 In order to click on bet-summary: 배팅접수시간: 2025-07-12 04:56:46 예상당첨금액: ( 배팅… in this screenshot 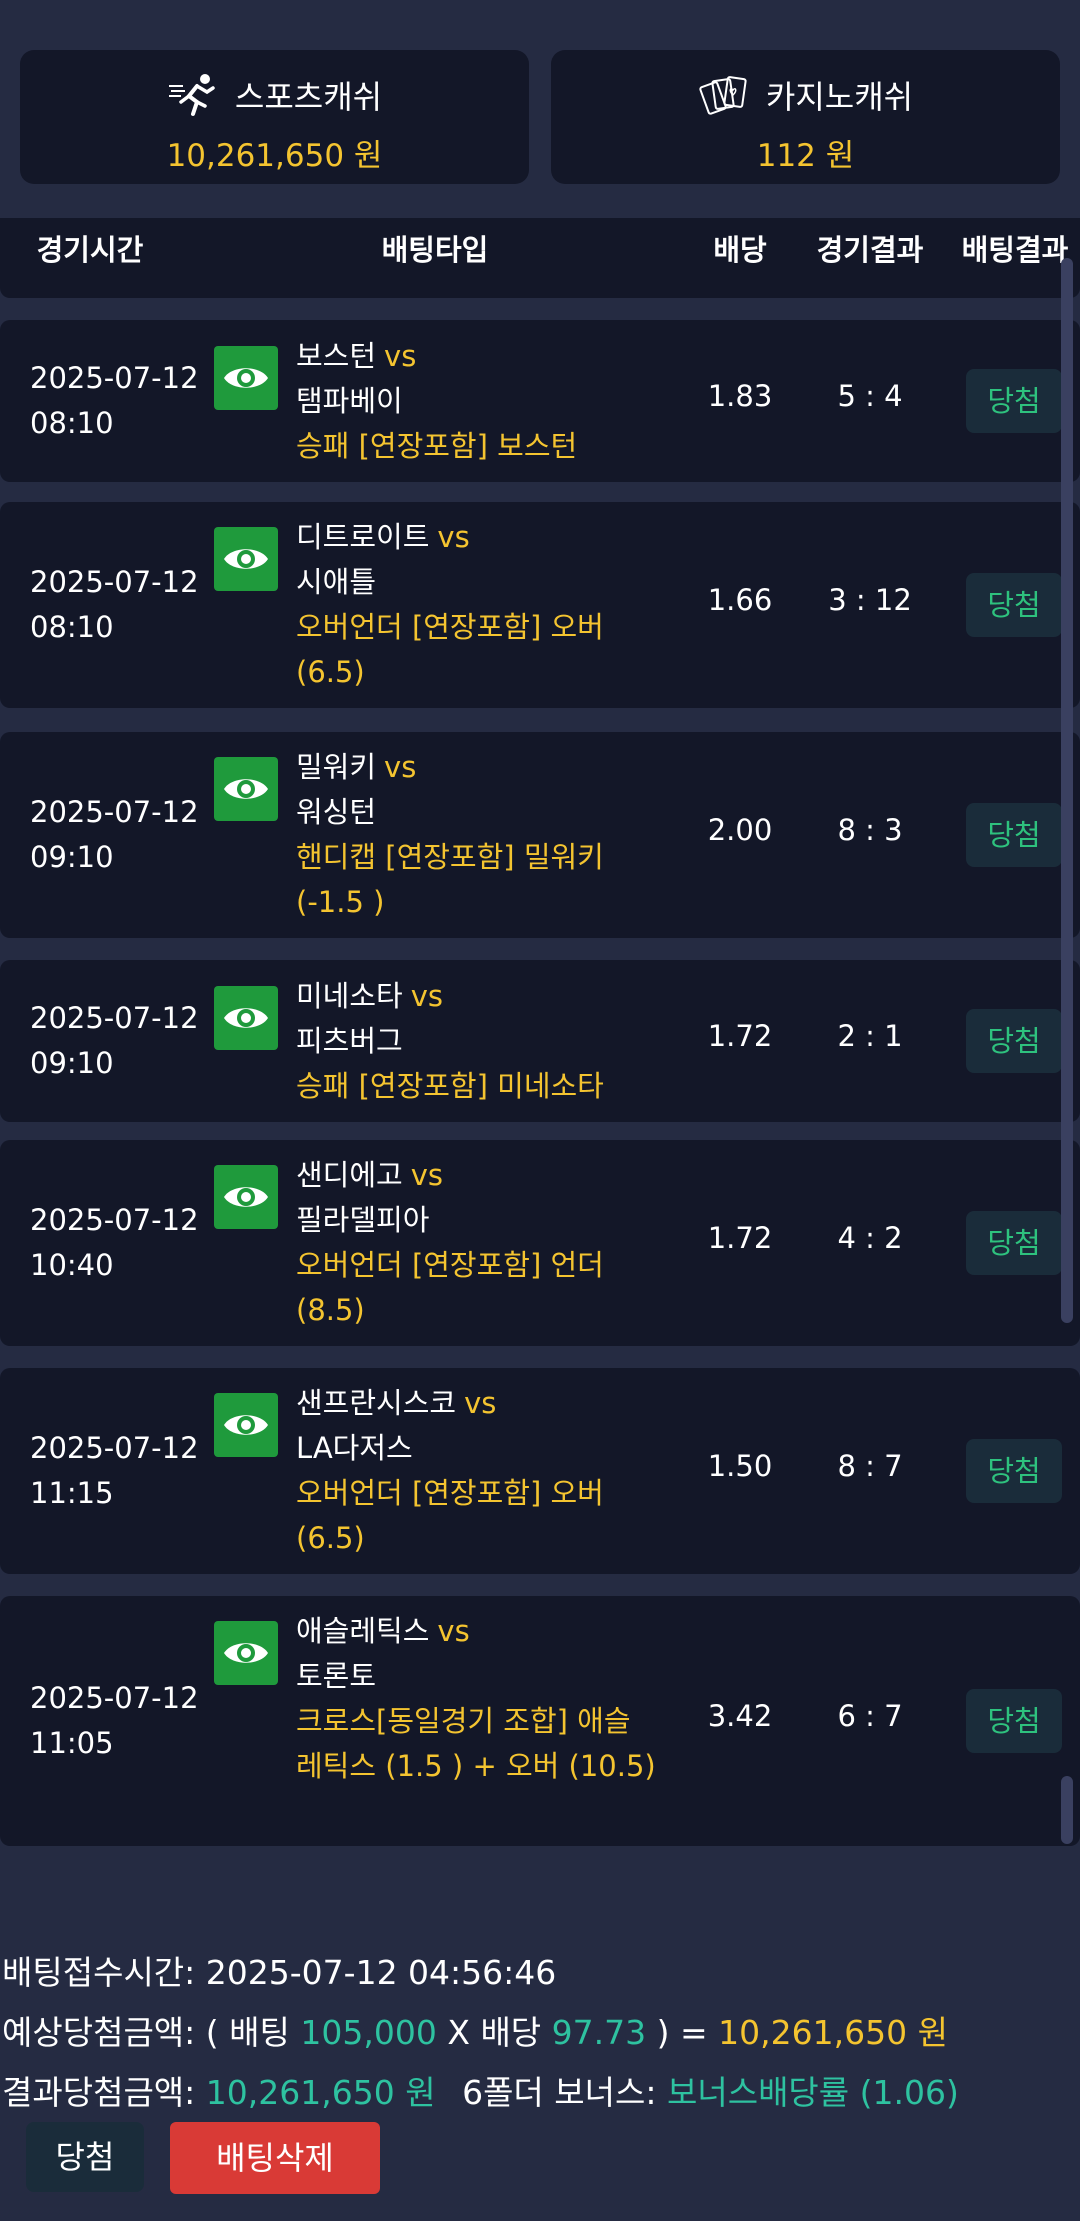, I will do `click(541, 2038)`.